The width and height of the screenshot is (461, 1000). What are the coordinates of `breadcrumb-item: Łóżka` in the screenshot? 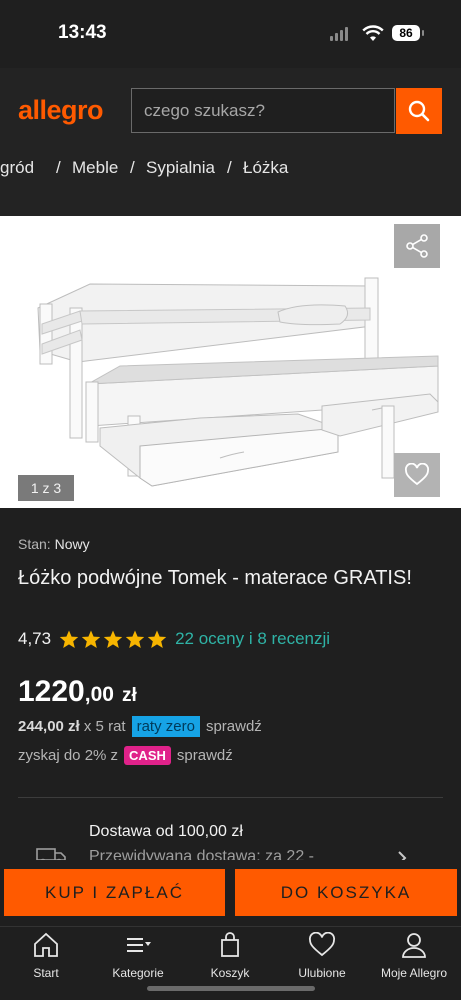 It's located at (265, 168).